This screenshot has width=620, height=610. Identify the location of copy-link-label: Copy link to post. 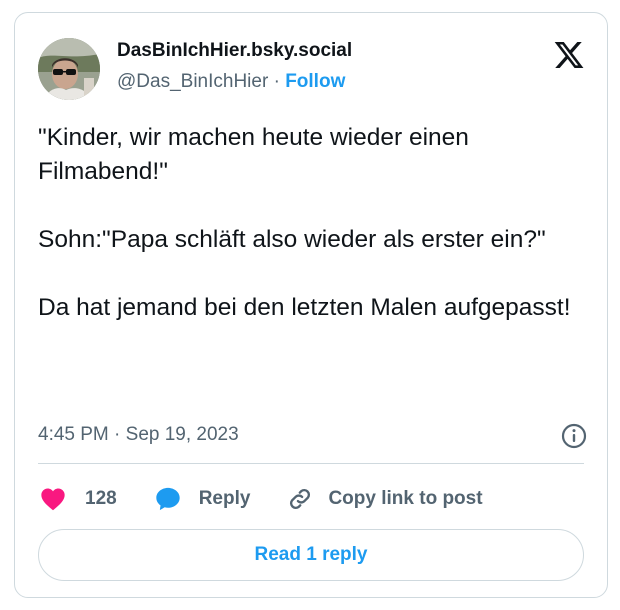
(405, 498).